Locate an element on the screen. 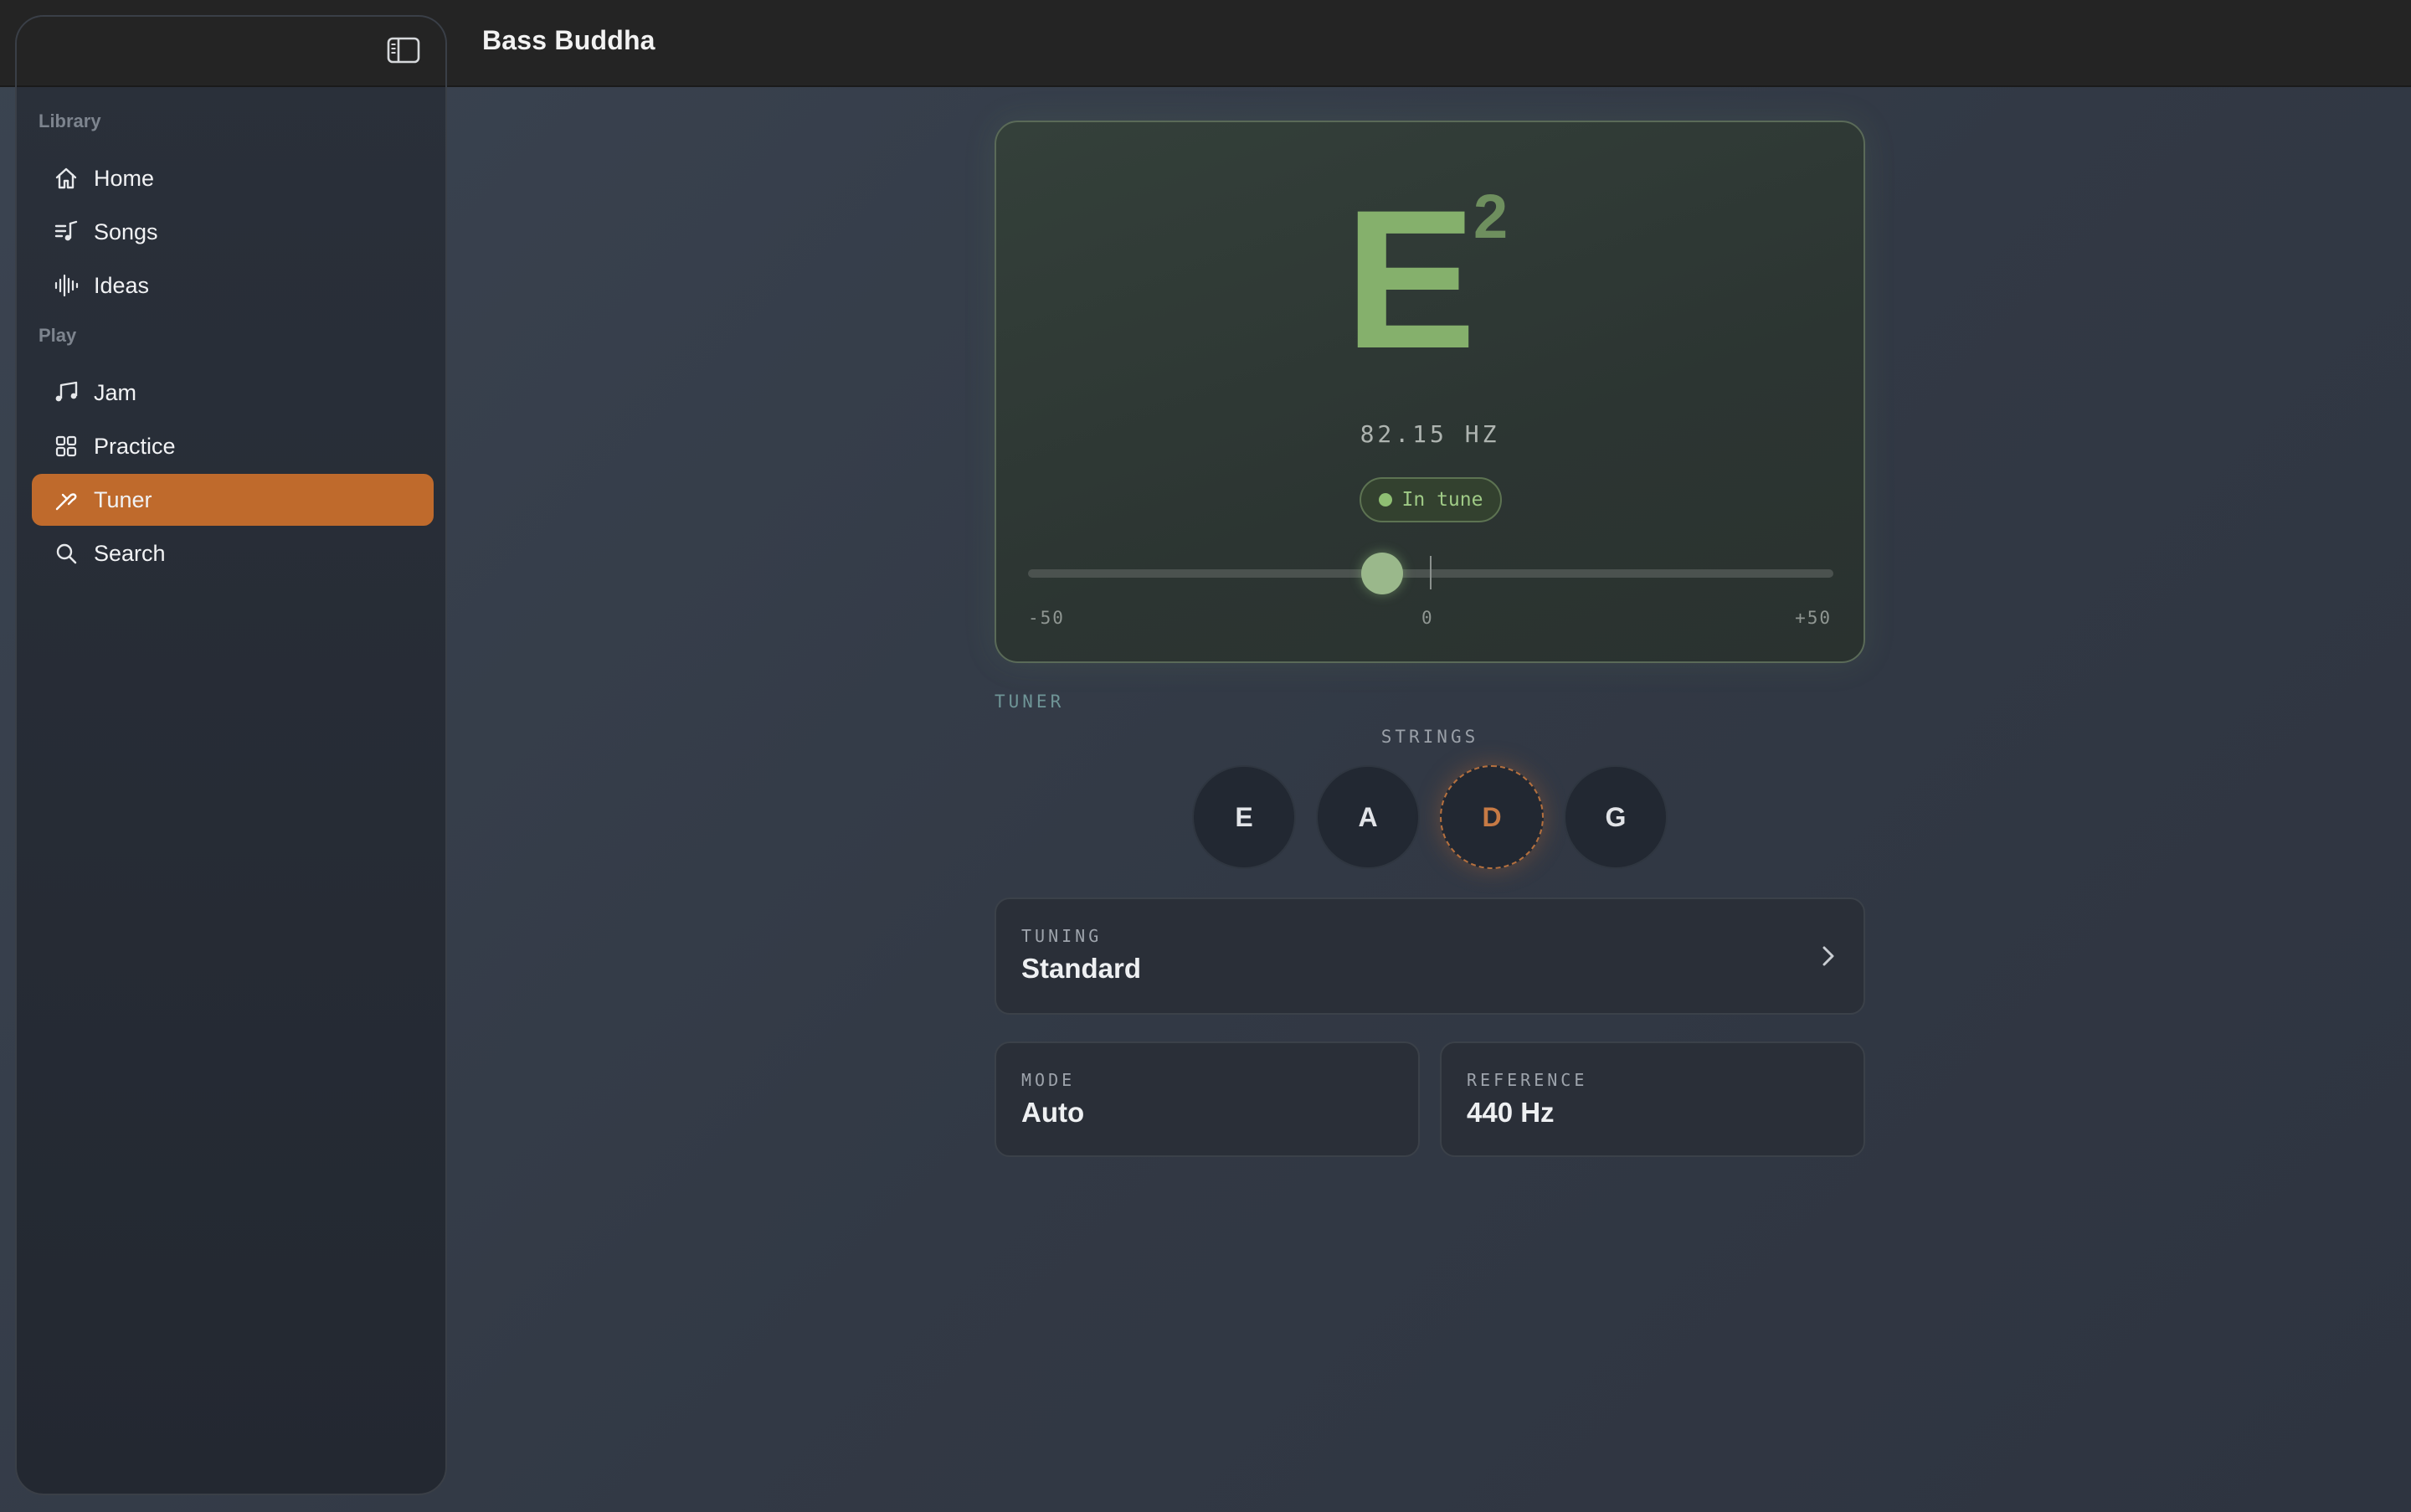  status-badge: In tune is located at coordinates (1431, 499).